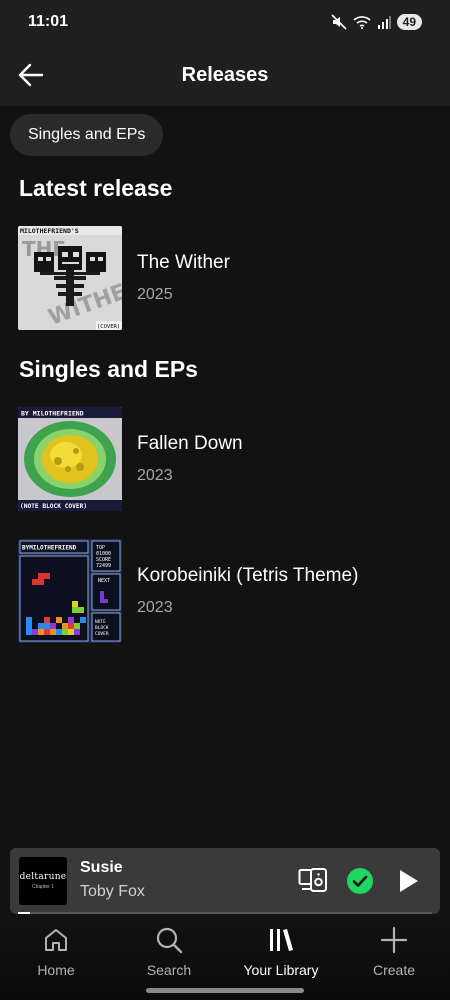 The image size is (450, 1000). What do you see at coordinates (56, 956) in the screenshot?
I see `nav-home: Home` at bounding box center [56, 956].